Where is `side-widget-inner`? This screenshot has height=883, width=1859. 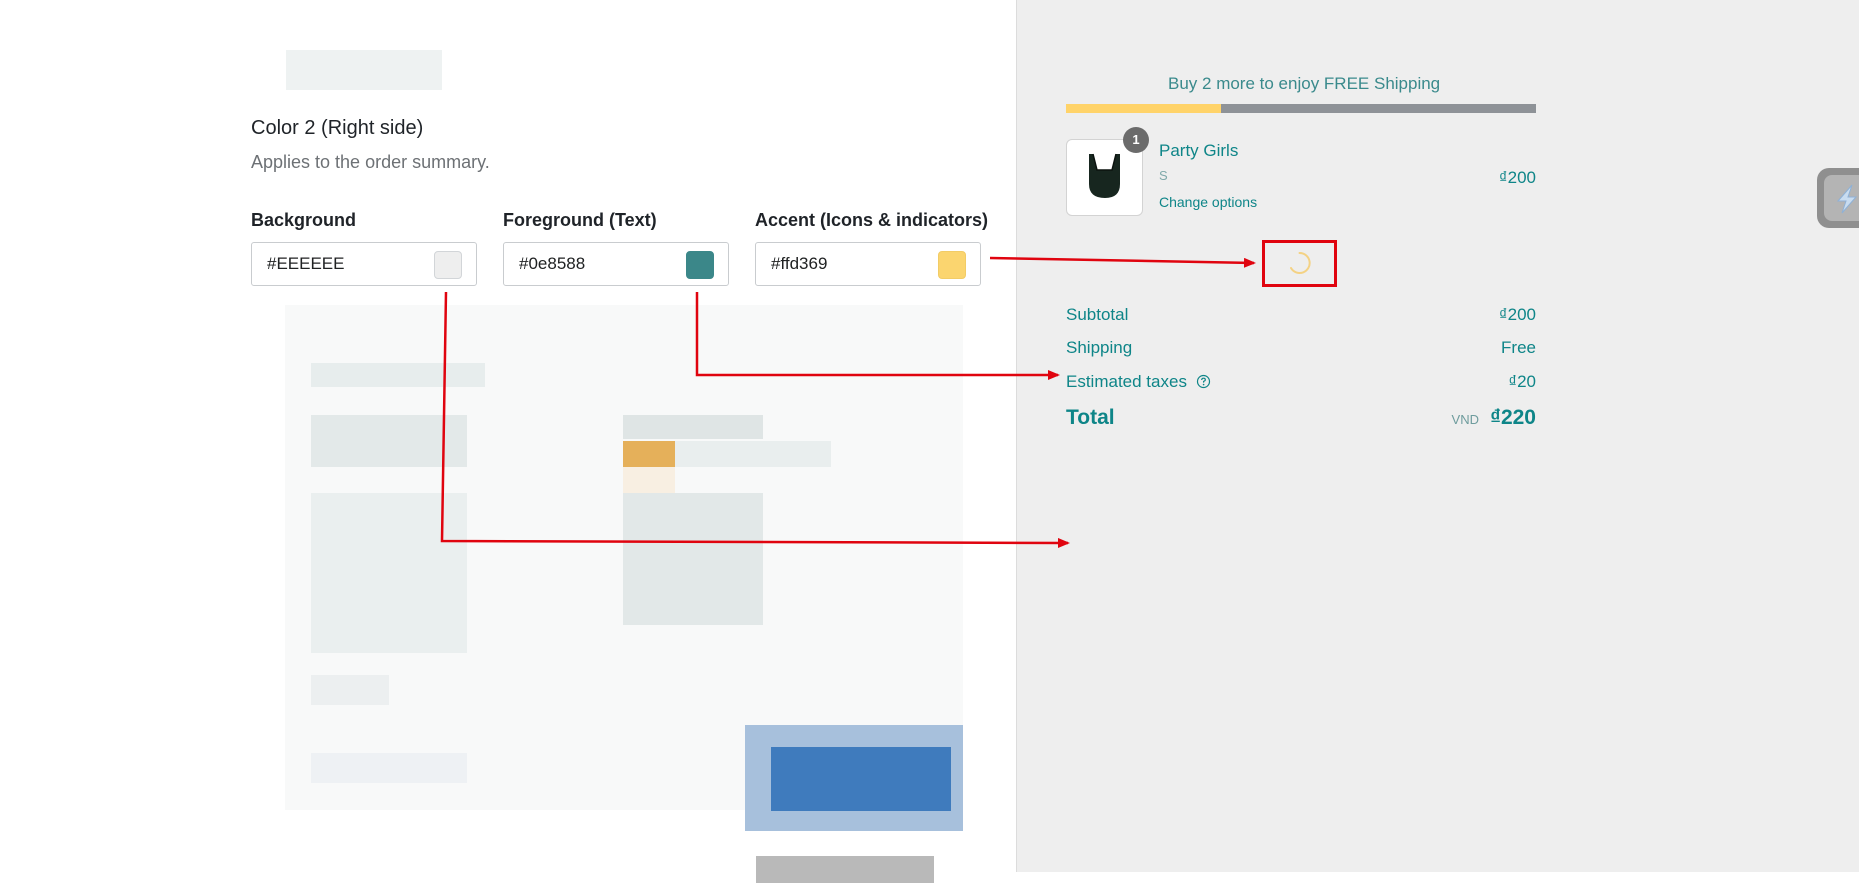 side-widget-inner is located at coordinates (1841, 198).